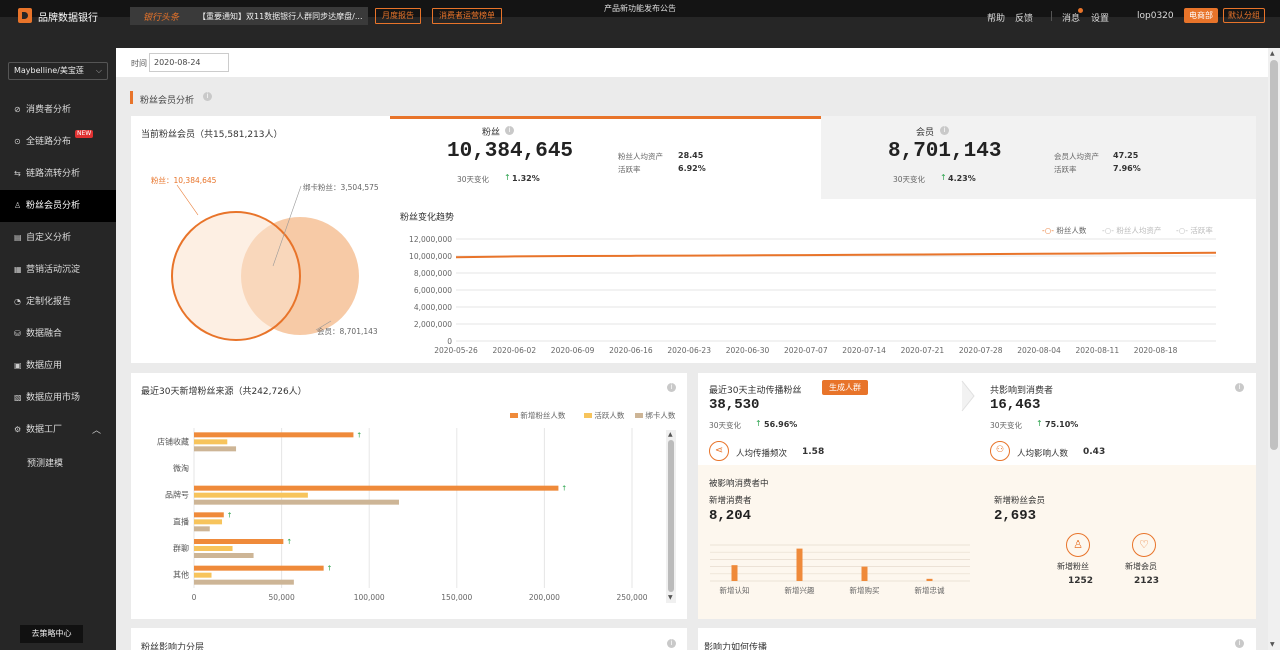 The width and height of the screenshot is (1280, 650). Describe the element at coordinates (1051, 16) in the screenshot. I see `nav-divider` at that location.